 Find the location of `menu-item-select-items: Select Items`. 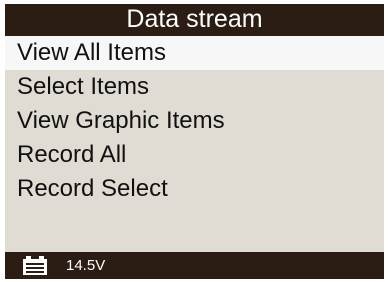

menu-item-select-items: Select Items is located at coordinates (194, 87).